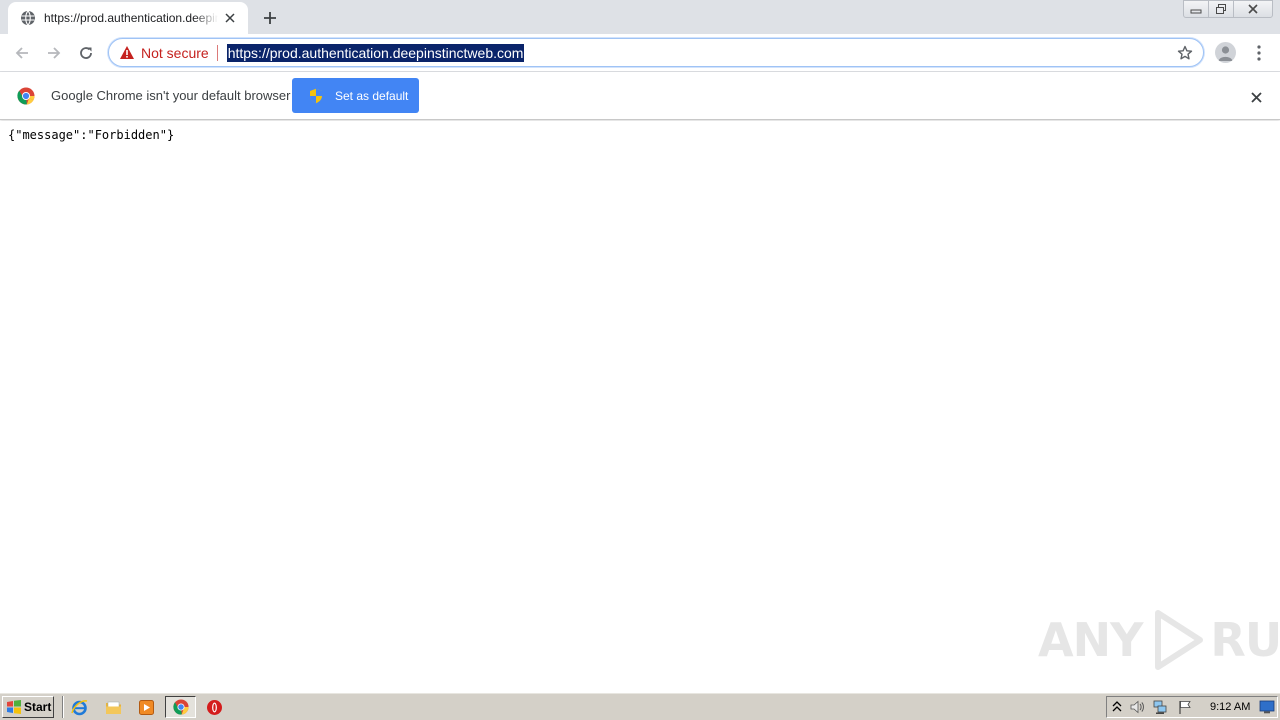 Image resolution: width=1280 pixels, height=720 pixels. I want to click on explorer-launch-button, so click(113, 707).